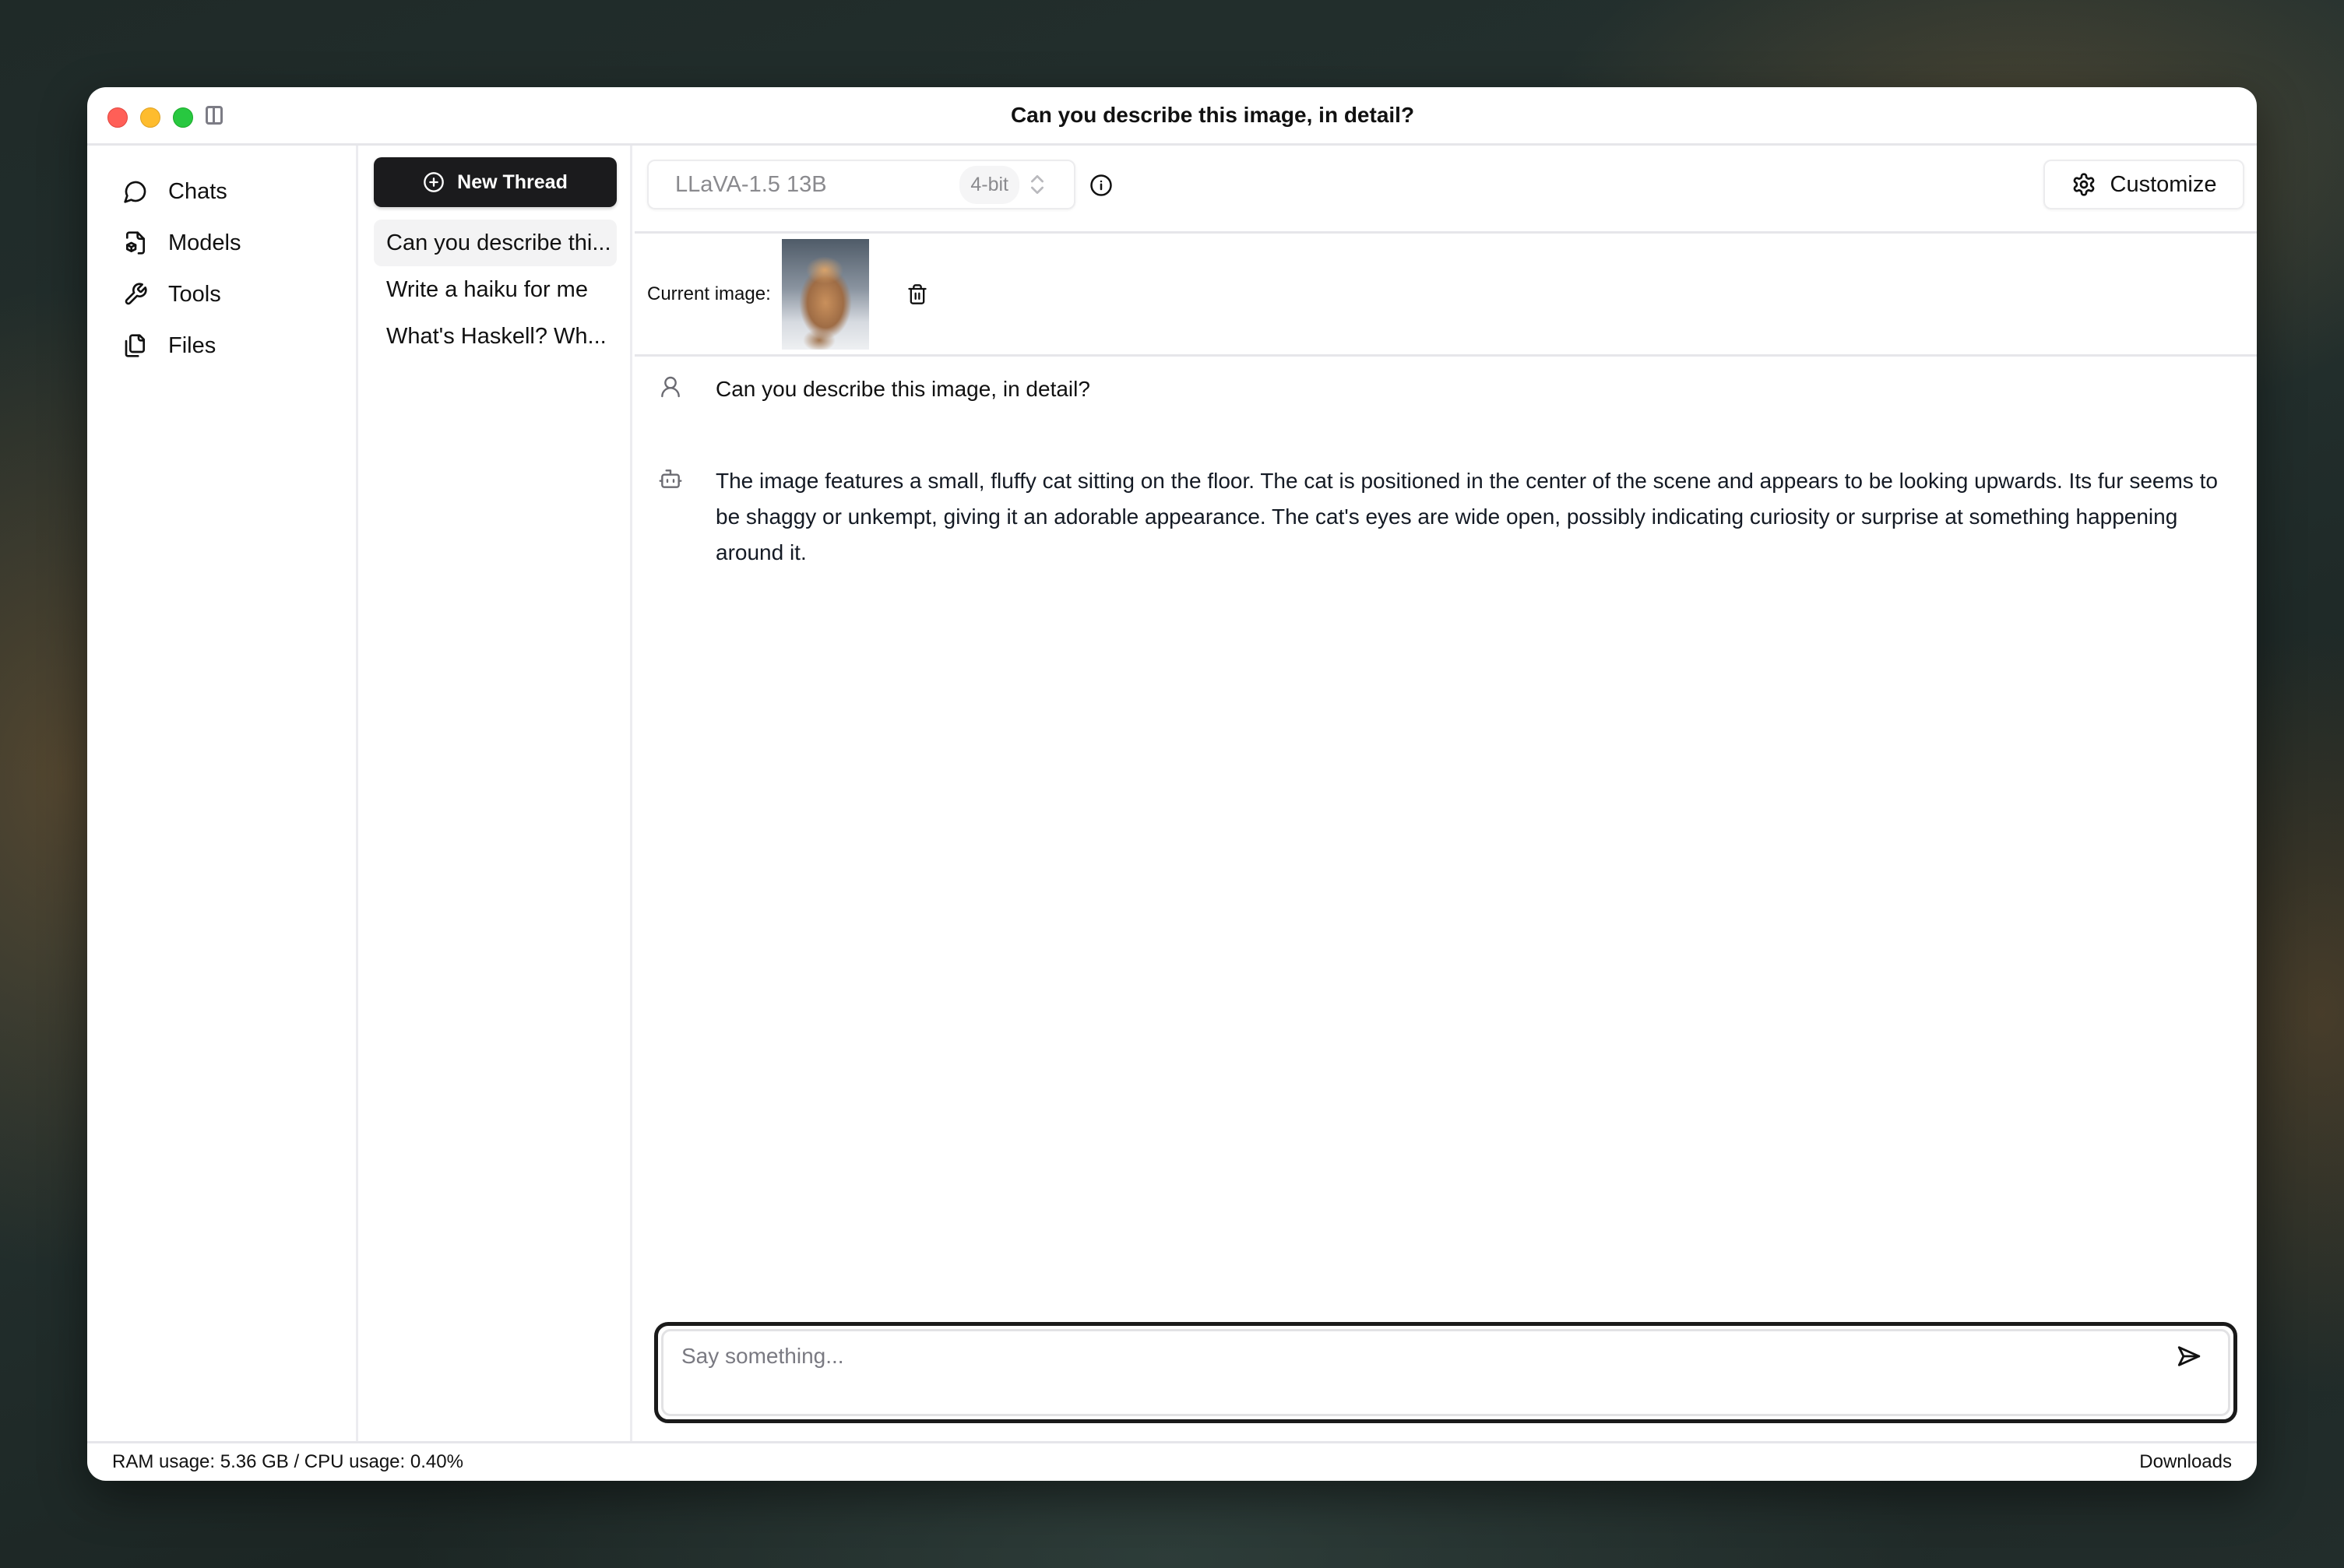 This screenshot has width=2344, height=1568. Describe the element at coordinates (1446, 389) in the screenshot. I see `user-message: Can you describe this image, in detail?` at that location.